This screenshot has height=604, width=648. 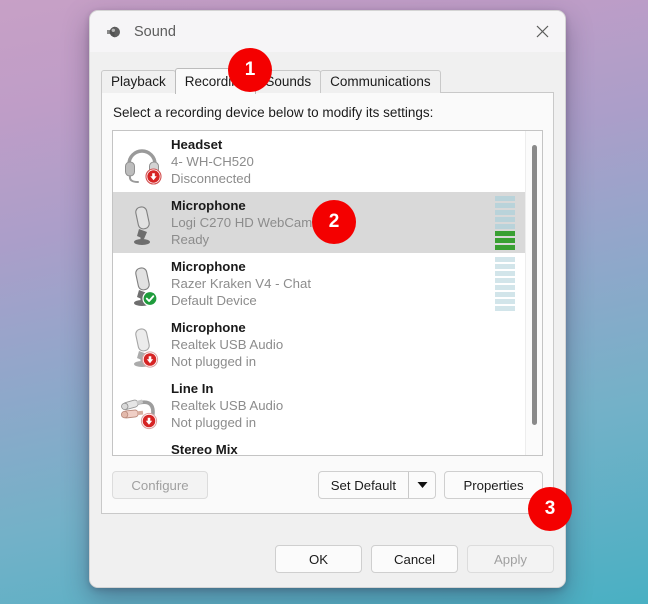 I want to click on table-row: Headset 4- WH-CH520 Disconnected, so click(x=319, y=161).